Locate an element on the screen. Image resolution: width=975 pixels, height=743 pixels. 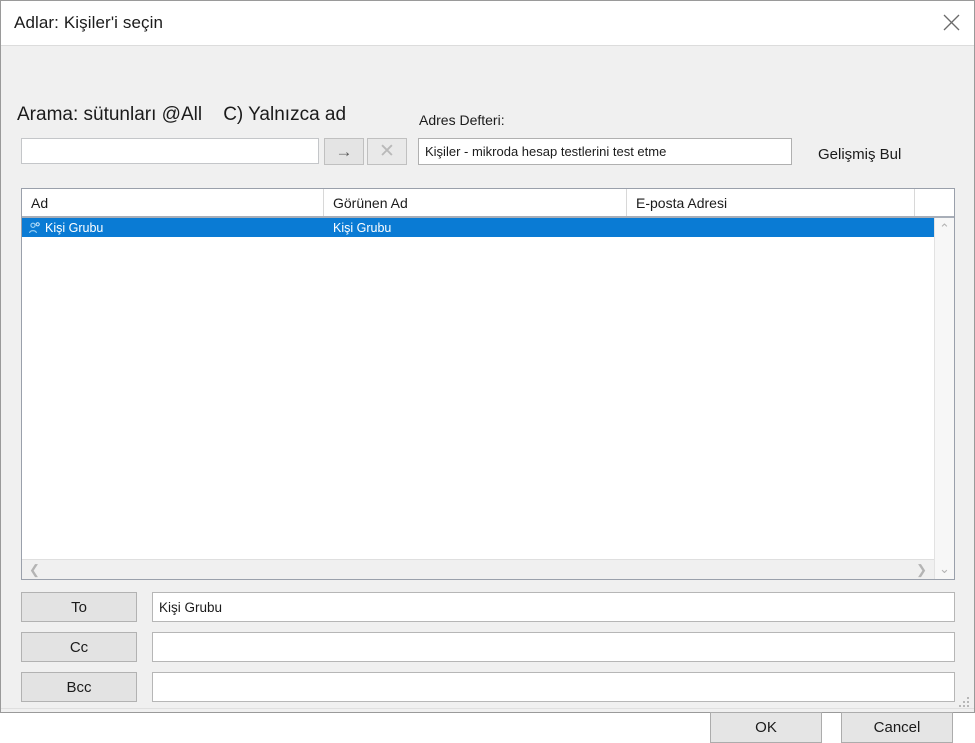
search-options-label: Arama: sütunları @All C) Yalnızca ad is located at coordinates (182, 114).